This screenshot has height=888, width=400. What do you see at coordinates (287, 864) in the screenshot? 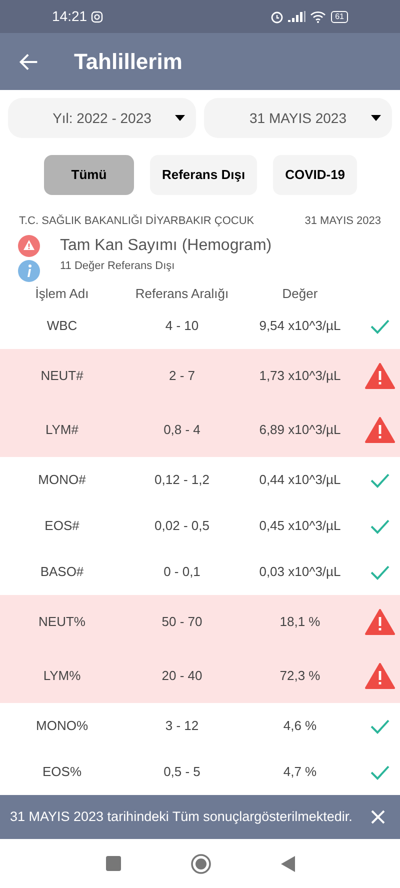
I see `back-nav-button` at bounding box center [287, 864].